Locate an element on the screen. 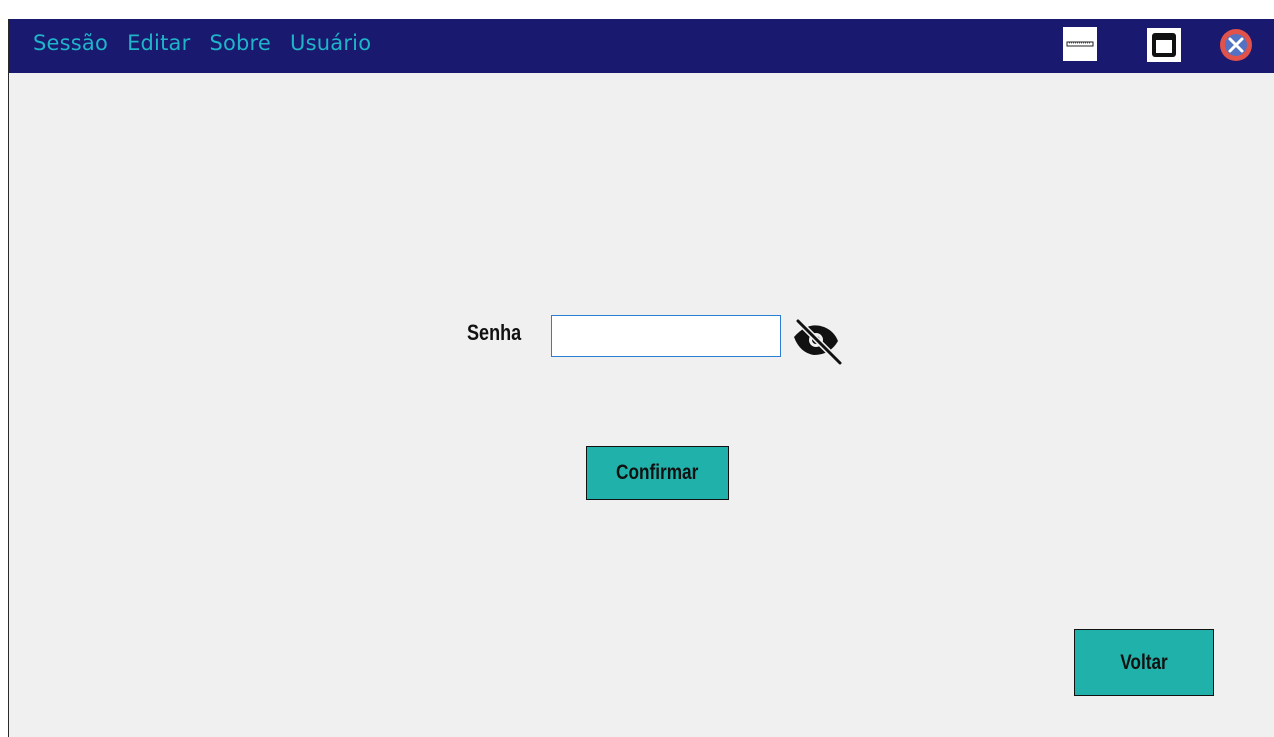 This screenshot has height=737, width=1274. menu-item-editar: Editar is located at coordinates (158, 43).